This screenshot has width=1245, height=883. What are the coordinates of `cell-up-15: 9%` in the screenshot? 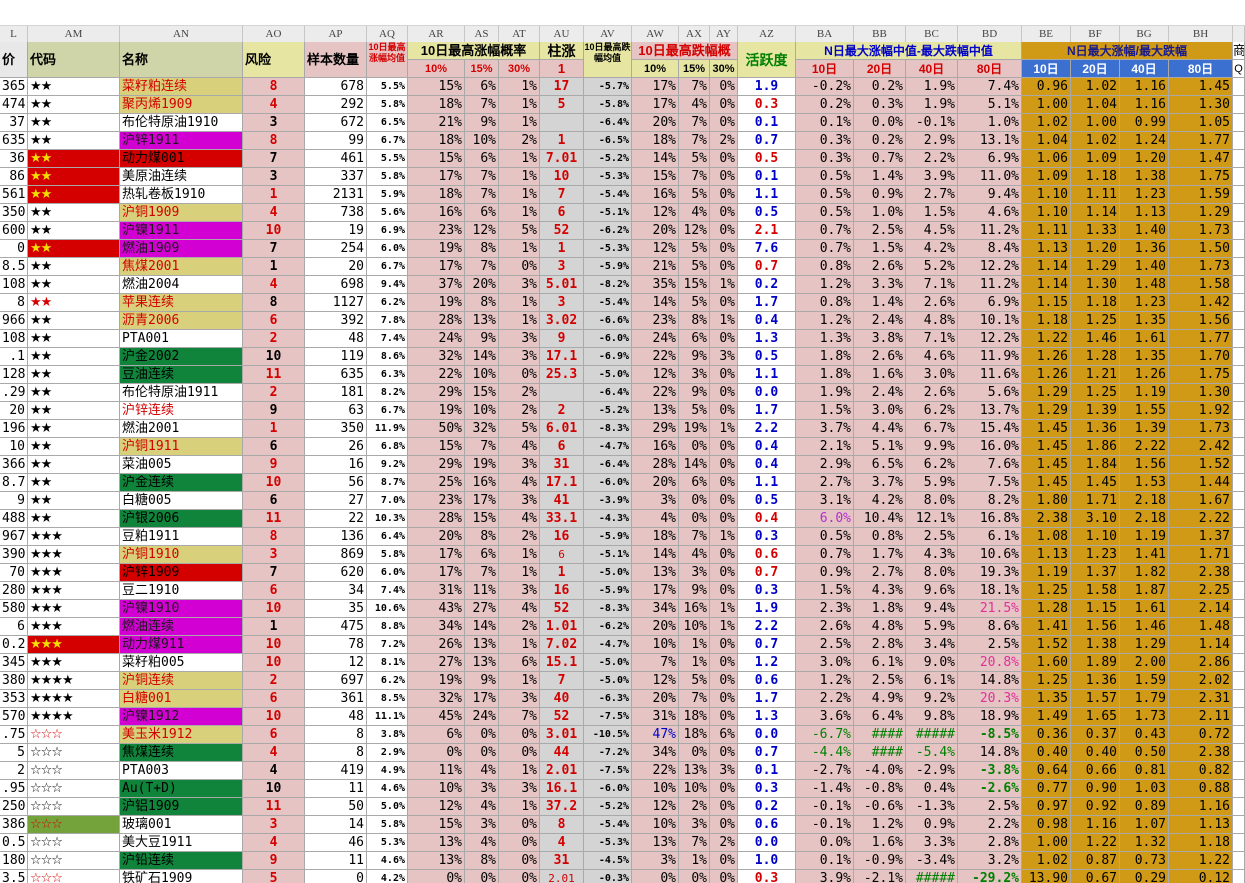 It's located at (482, 123).